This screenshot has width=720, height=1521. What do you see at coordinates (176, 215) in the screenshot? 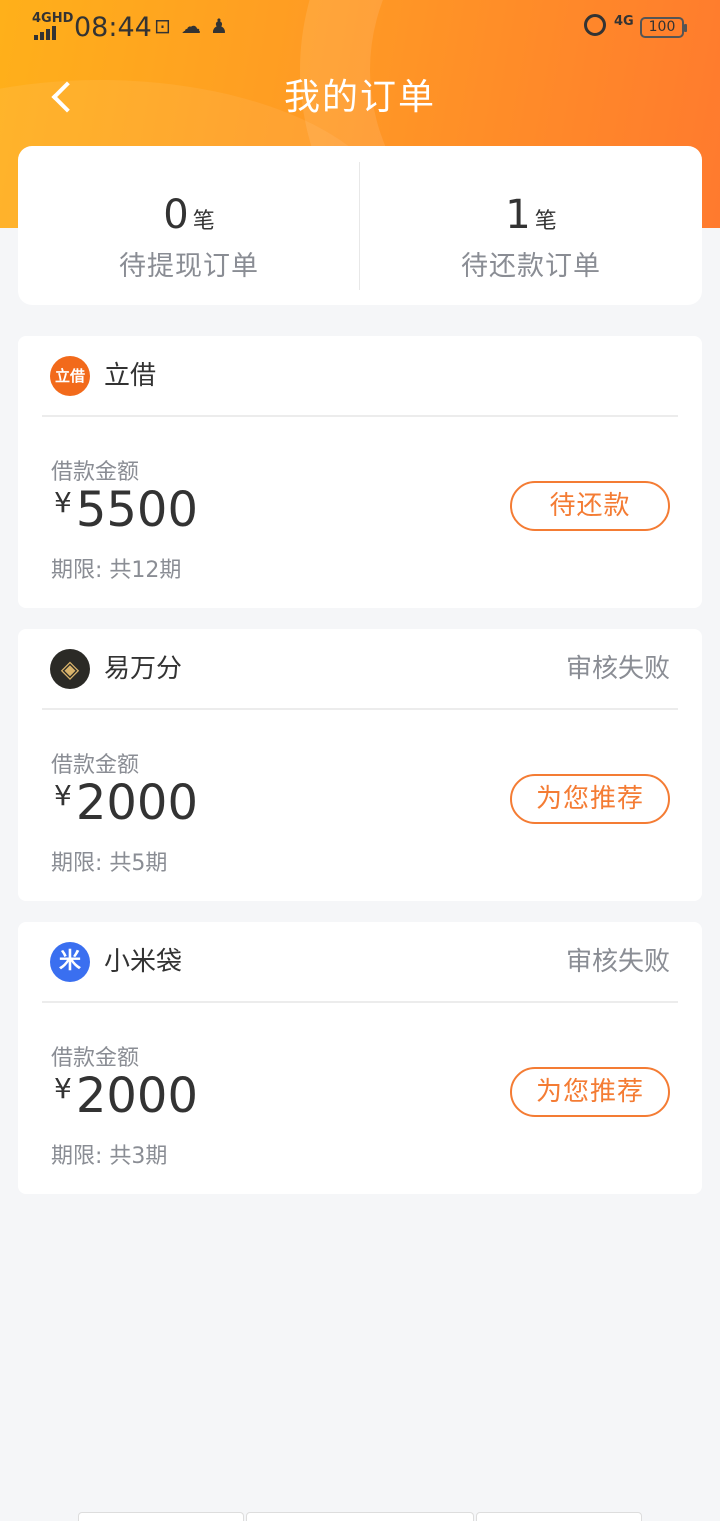
I see `pending-withdraw-count: 0` at bounding box center [176, 215].